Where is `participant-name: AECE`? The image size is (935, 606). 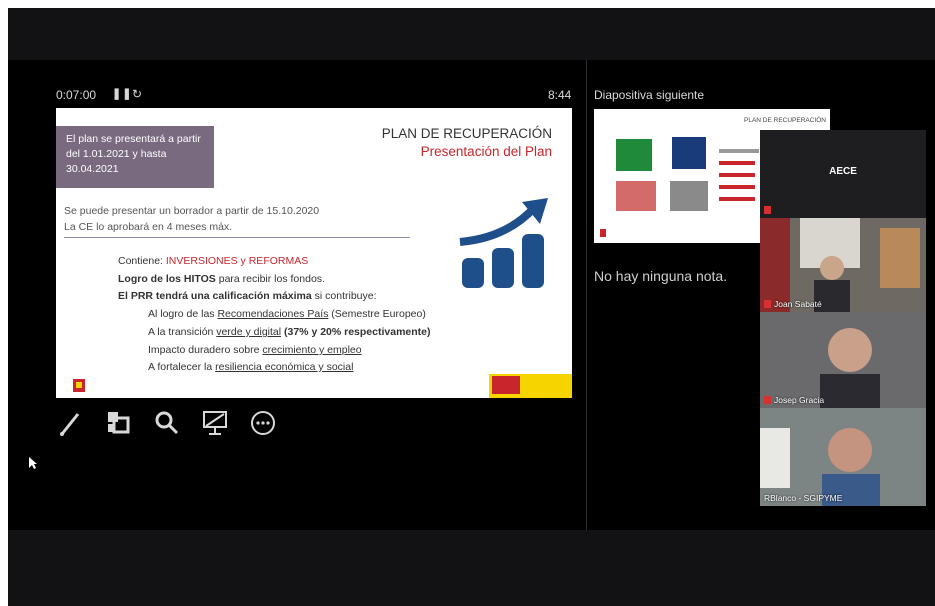 participant-name: AECE is located at coordinates (843, 171).